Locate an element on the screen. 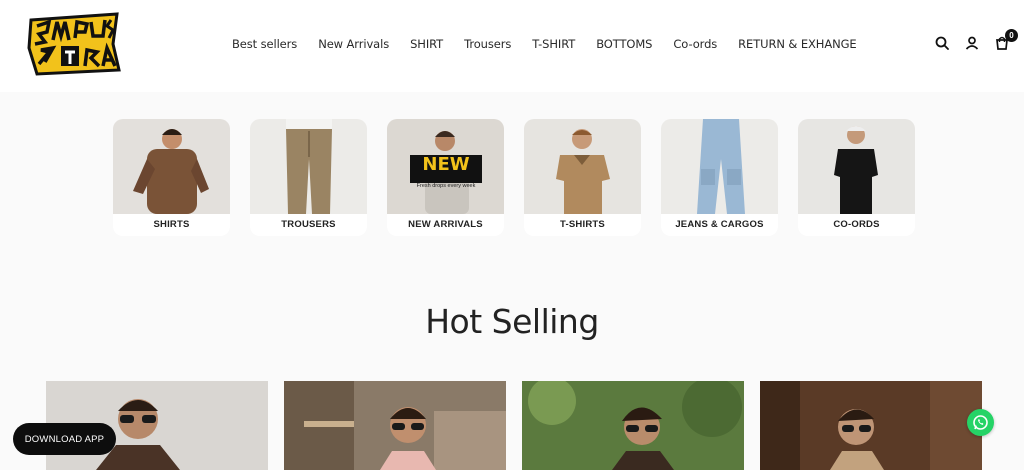 This screenshot has width=1024, height=470. category-card-new-arrivals: NEW Fresh drops every week NEW ARRIVALS is located at coordinates (445, 177).